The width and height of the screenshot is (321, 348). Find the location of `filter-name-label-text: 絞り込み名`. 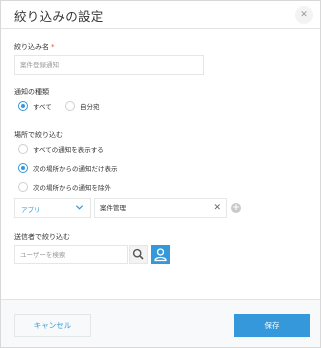

filter-name-label-text: 絞り込み名 is located at coordinates (31, 47).